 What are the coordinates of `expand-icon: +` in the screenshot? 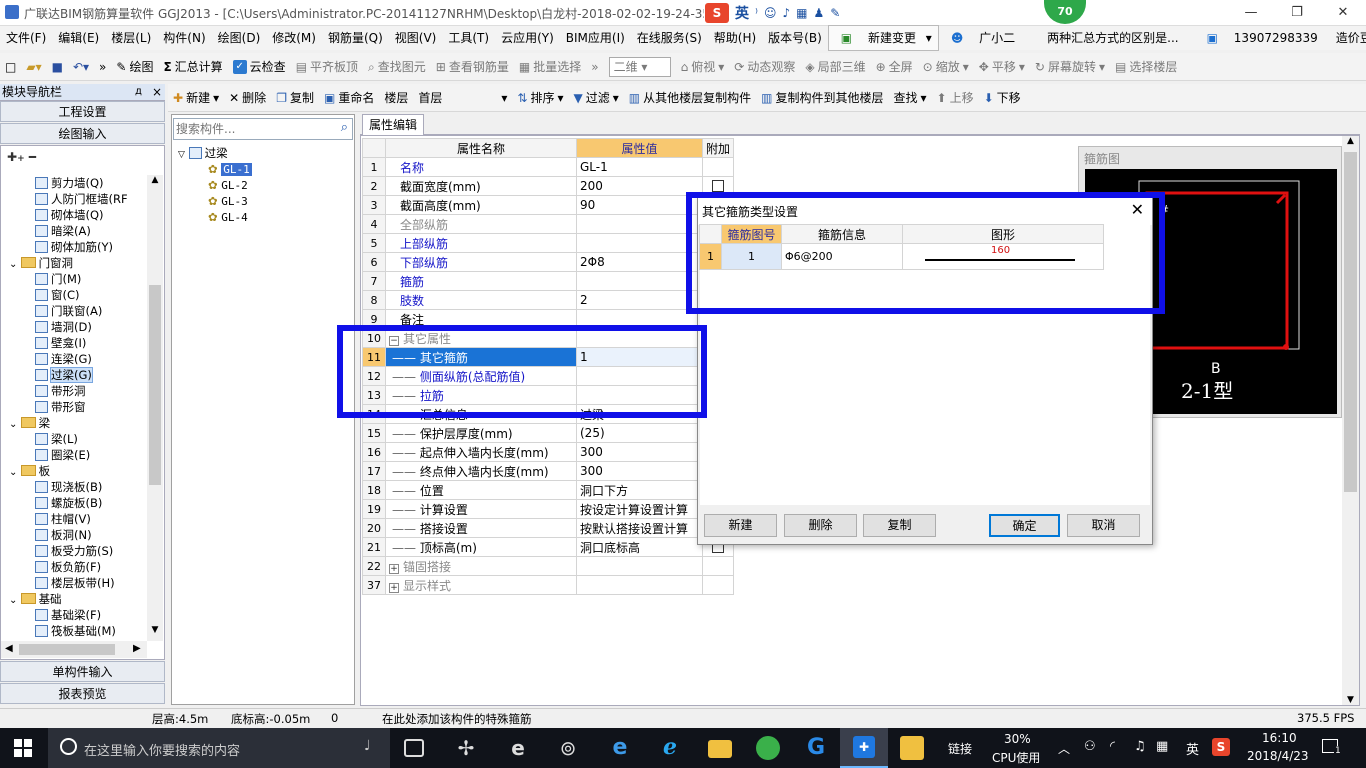 It's located at (394, 568).